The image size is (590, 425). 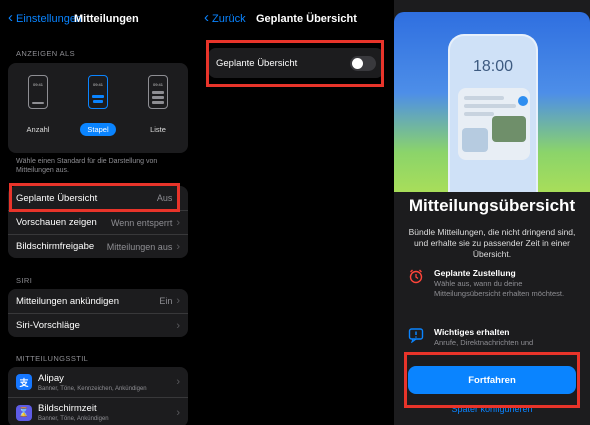 I want to click on continue-button: Fortfahren, so click(x=492, y=380).